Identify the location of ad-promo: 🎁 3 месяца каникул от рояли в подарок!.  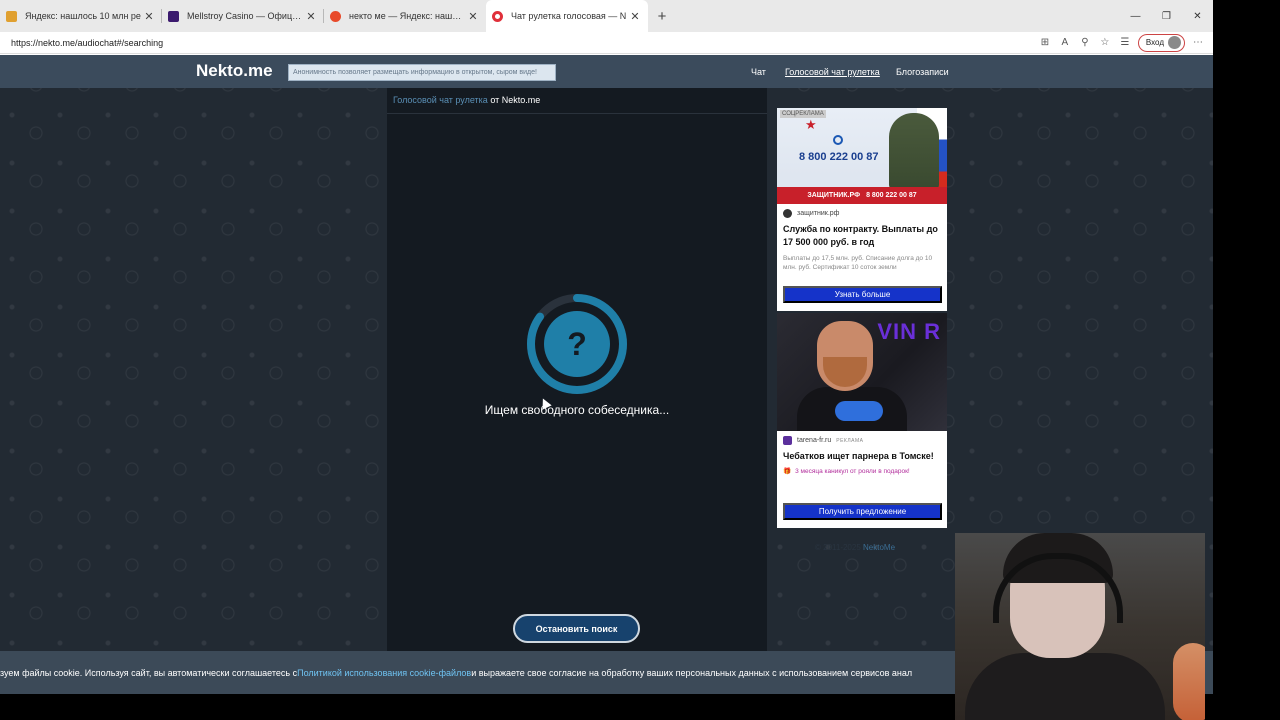
(862, 471).